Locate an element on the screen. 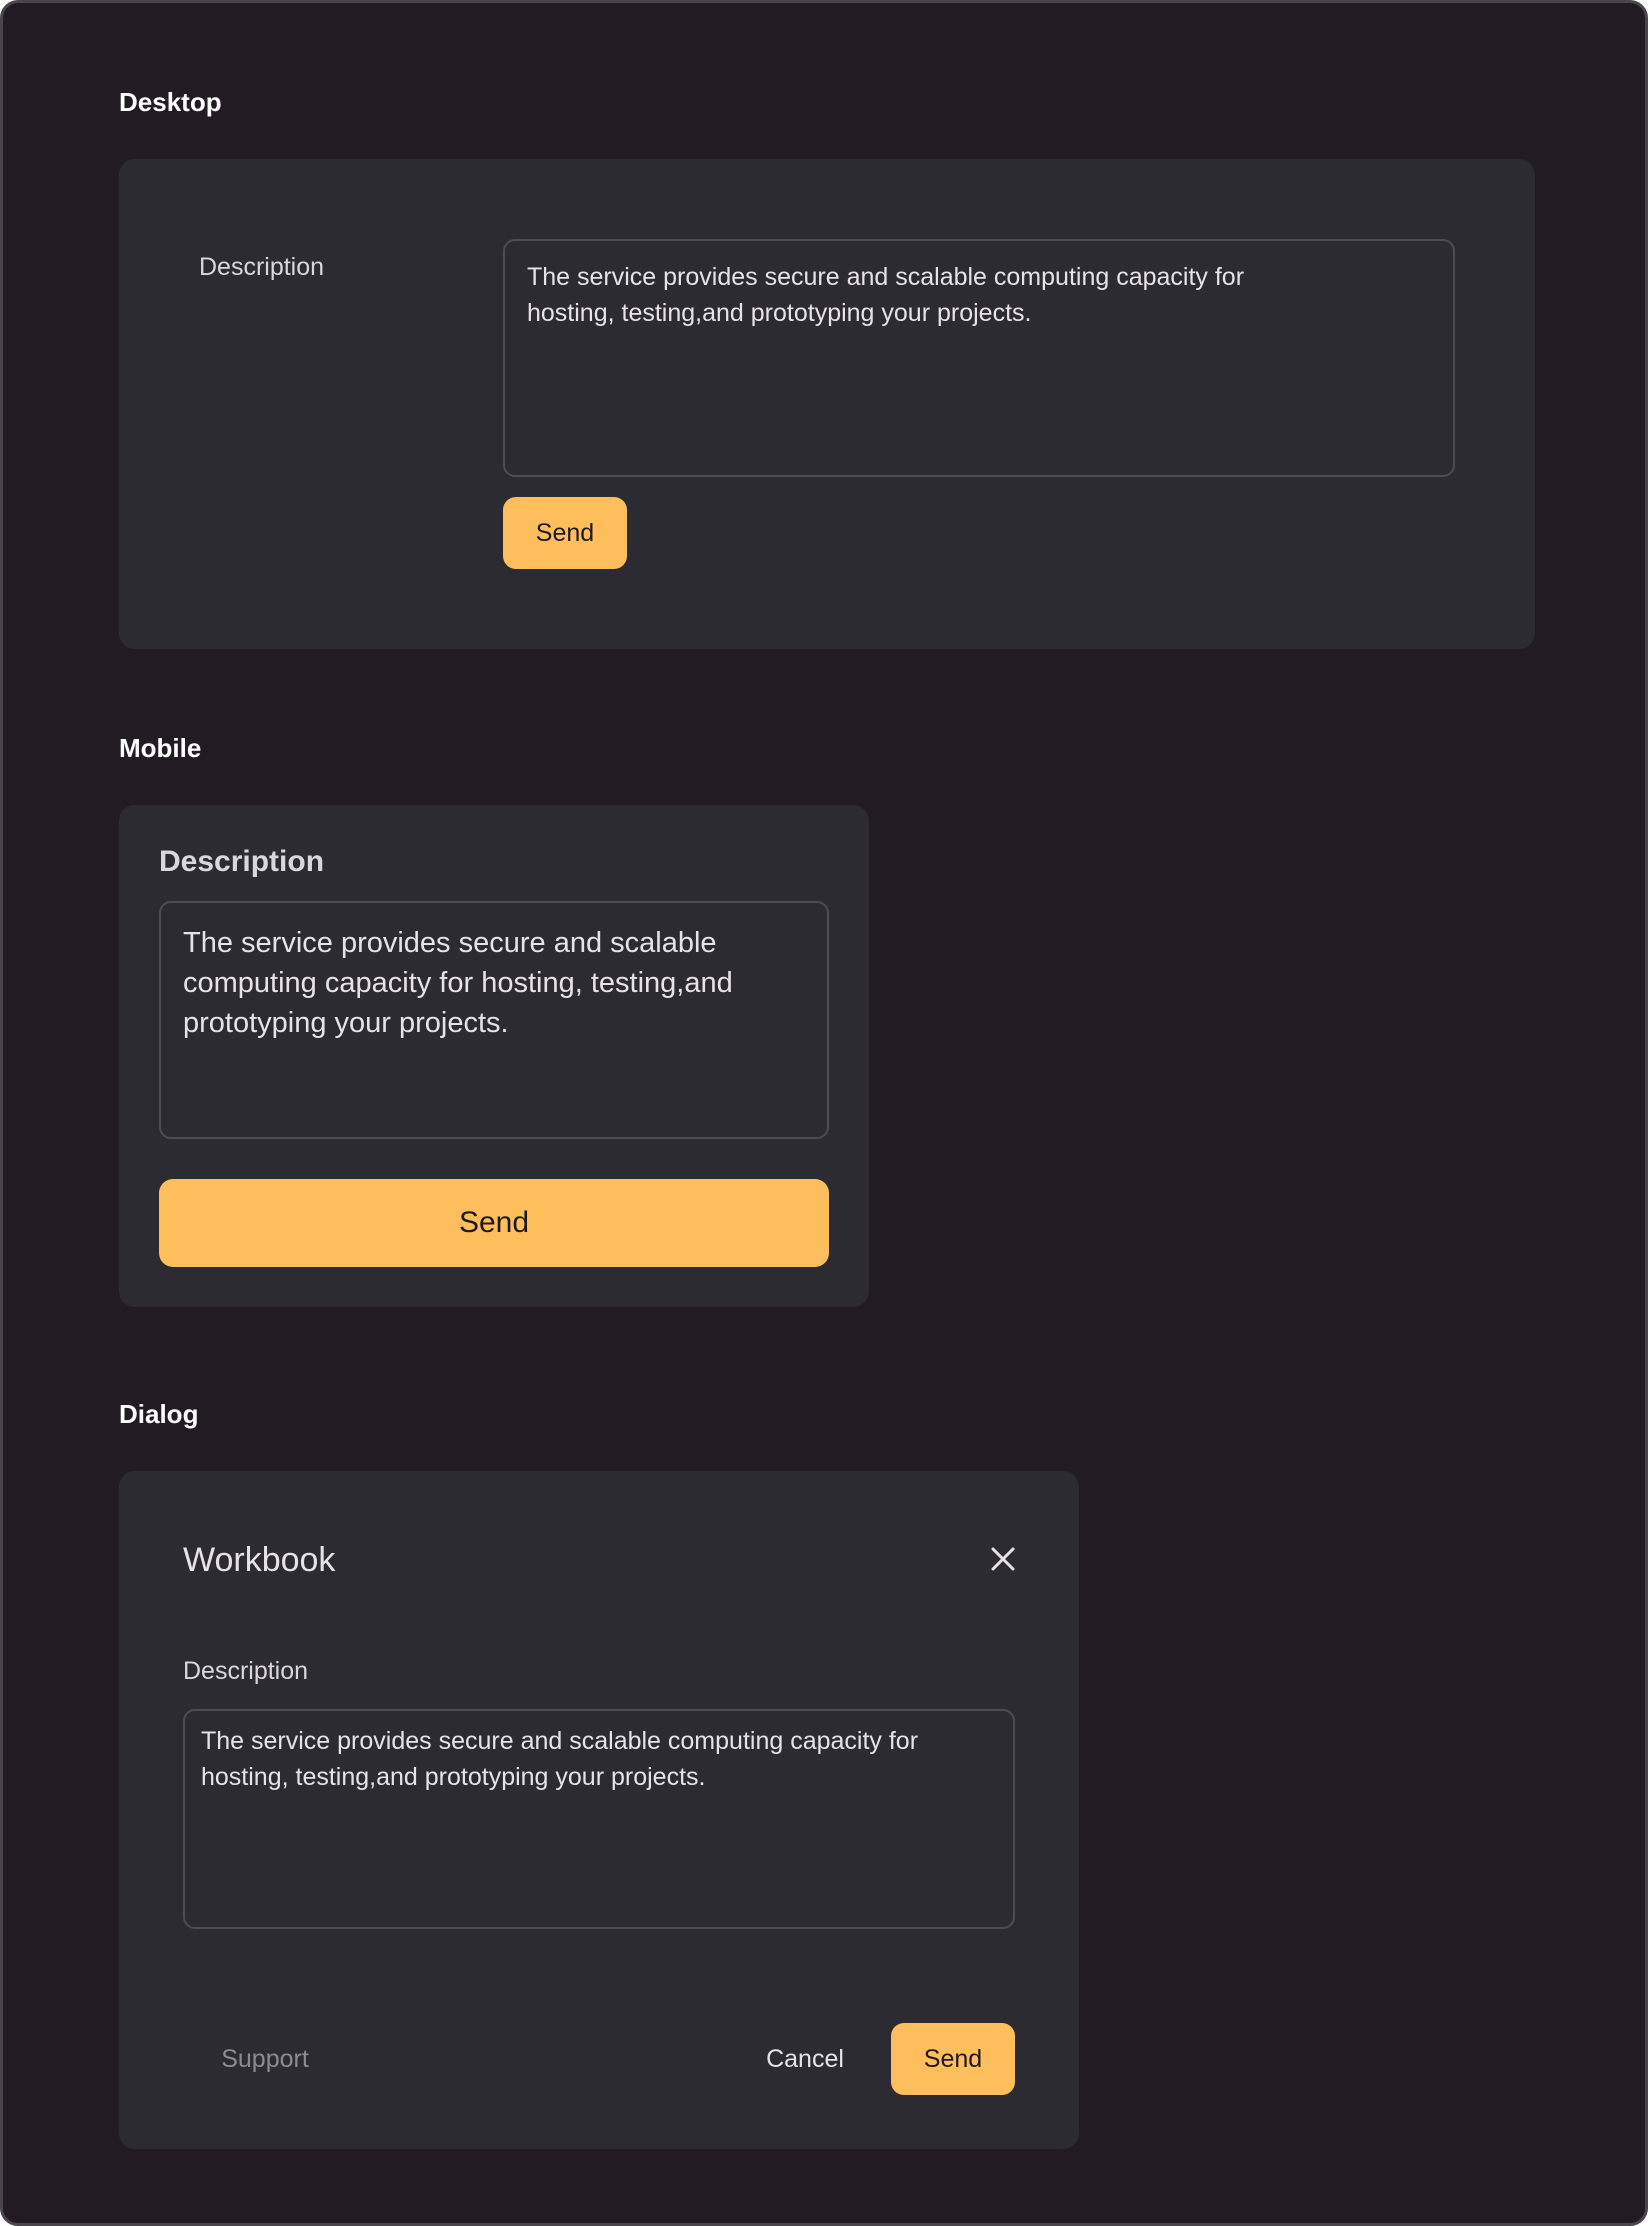 The width and height of the screenshot is (1648, 2226). close-icon is located at coordinates (1003, 1559).